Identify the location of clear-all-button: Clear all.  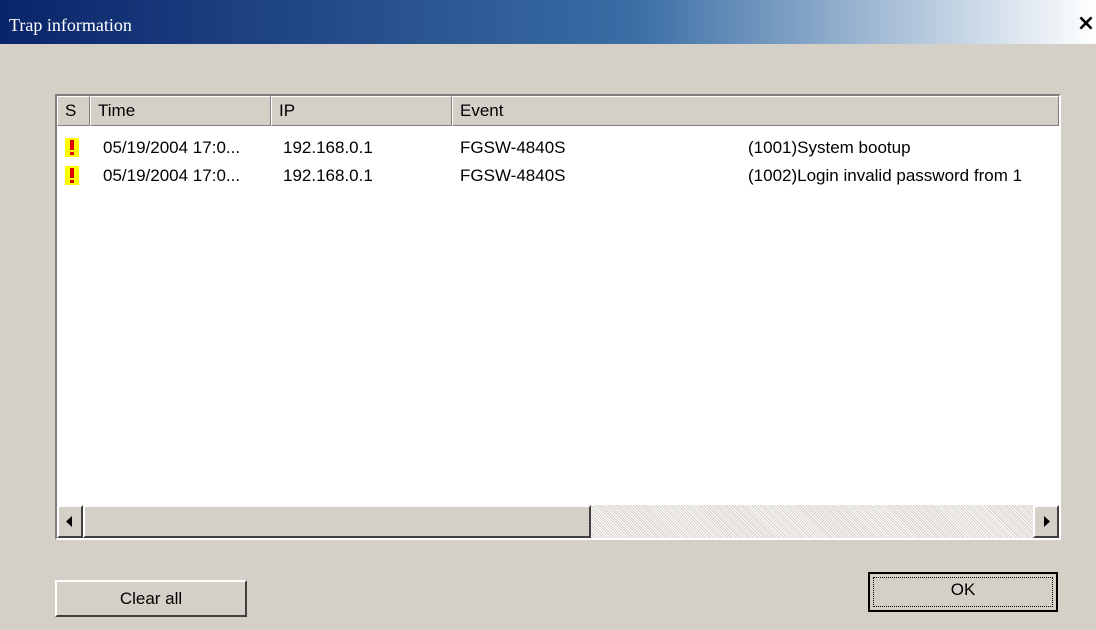
(151, 598).